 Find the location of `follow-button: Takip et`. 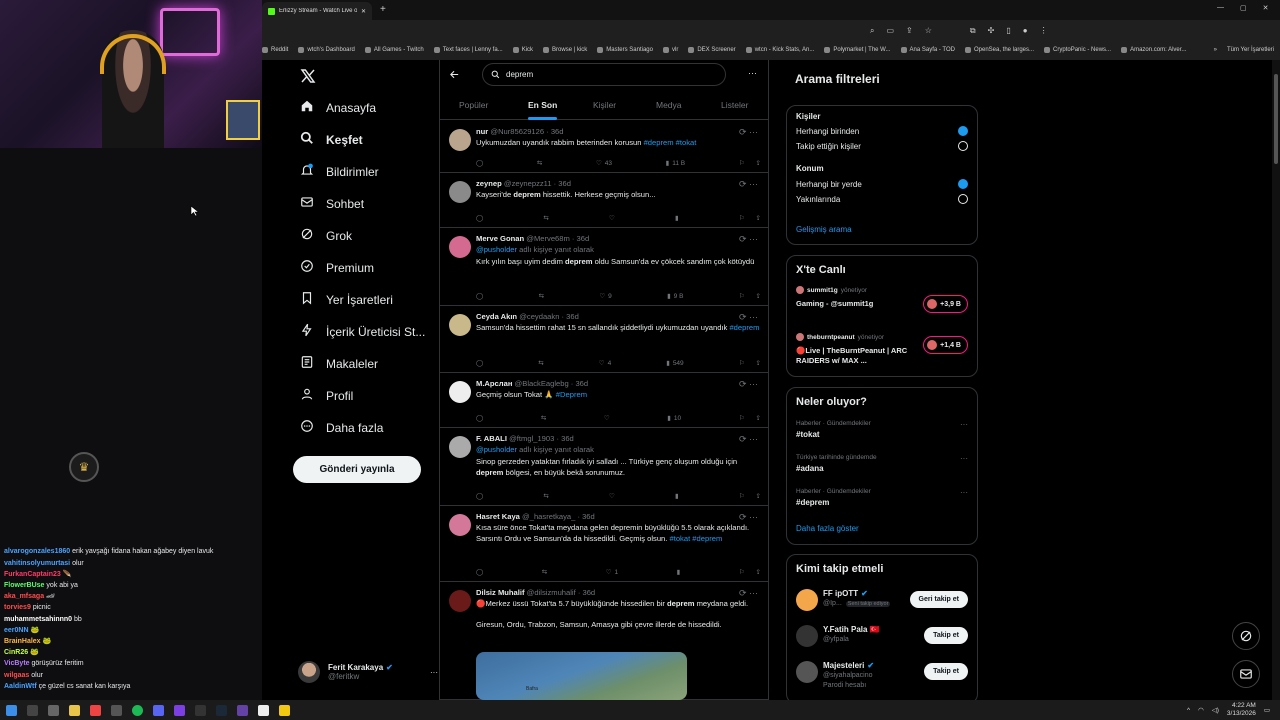

follow-button: Takip et is located at coordinates (946, 671).